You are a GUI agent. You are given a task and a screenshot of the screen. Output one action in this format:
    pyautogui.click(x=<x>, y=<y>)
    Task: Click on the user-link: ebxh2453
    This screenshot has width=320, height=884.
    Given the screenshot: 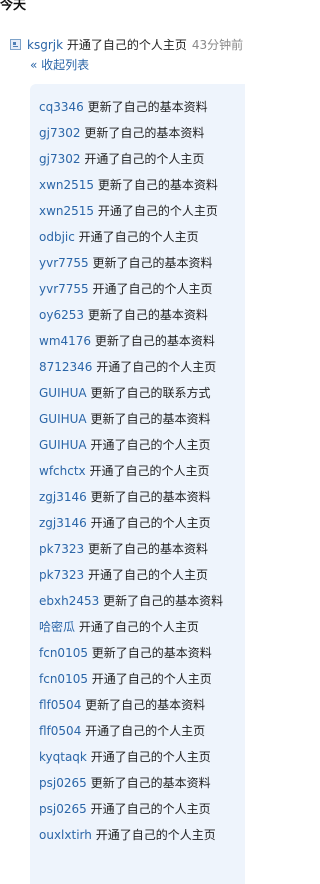 What is the action you would take?
    pyautogui.click(x=69, y=601)
    